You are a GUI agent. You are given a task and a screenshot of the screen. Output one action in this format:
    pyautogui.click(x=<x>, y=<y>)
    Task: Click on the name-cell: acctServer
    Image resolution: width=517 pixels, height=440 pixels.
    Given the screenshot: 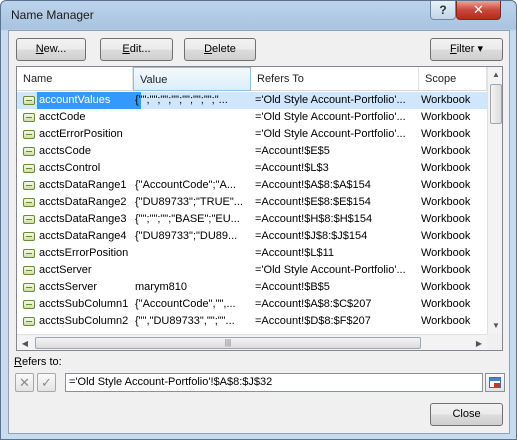 What is the action you would take?
    pyautogui.click(x=65, y=270)
    